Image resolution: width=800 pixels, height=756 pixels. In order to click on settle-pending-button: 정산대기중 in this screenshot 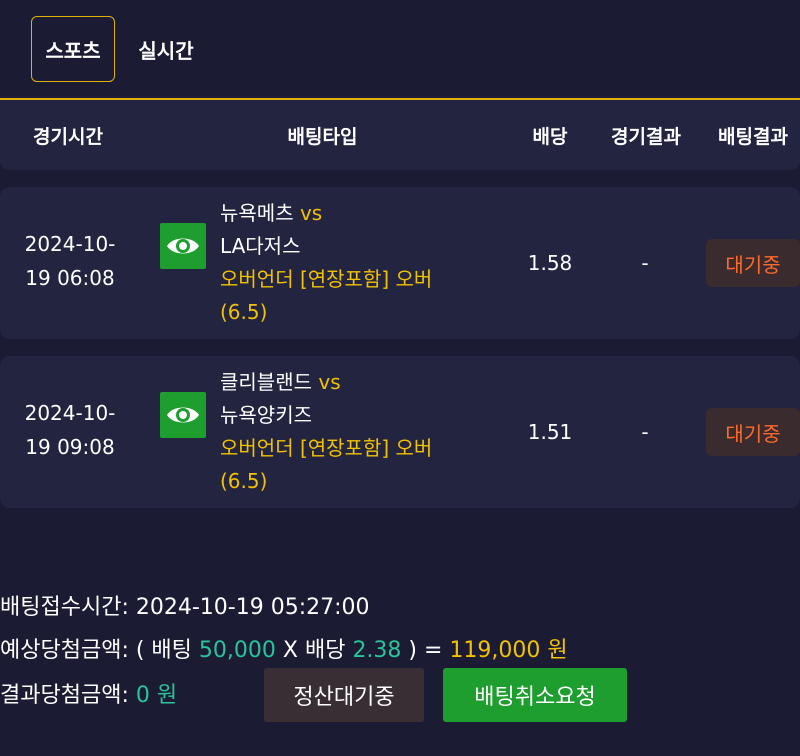, I will do `click(344, 695)`.